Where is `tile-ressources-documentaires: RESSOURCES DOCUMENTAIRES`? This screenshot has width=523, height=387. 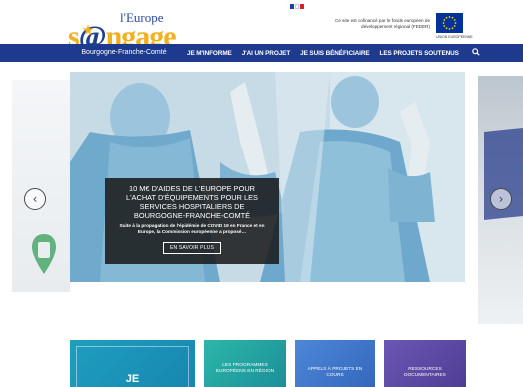
tile-ressources-documentaires: RESSOURCES DOCUMENTAIRES is located at coordinates (425, 363).